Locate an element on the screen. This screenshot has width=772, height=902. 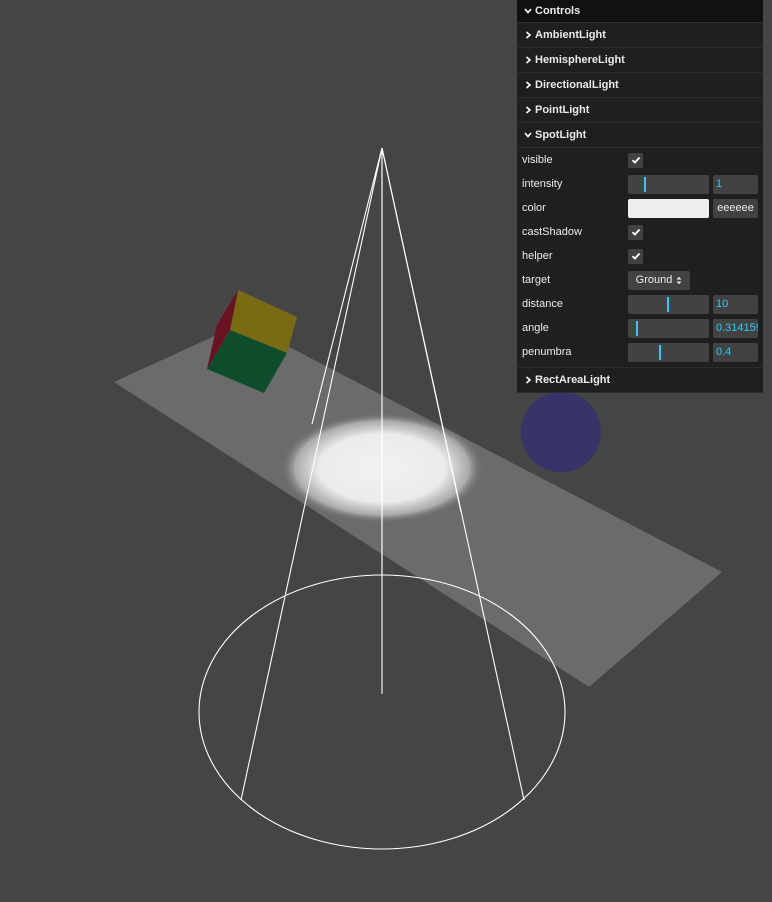
control-label: angle is located at coordinates (535, 328).